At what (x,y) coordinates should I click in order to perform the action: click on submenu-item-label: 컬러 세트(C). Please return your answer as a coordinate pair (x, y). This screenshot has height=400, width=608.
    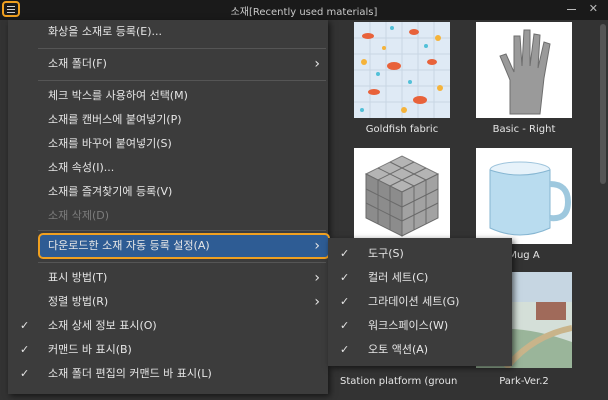
    Looking at the image, I should click on (398, 277).